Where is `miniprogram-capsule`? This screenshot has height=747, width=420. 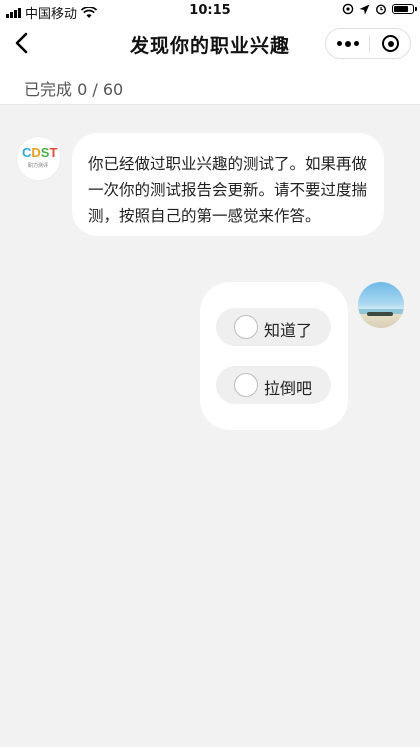 miniprogram-capsule is located at coordinates (368, 43).